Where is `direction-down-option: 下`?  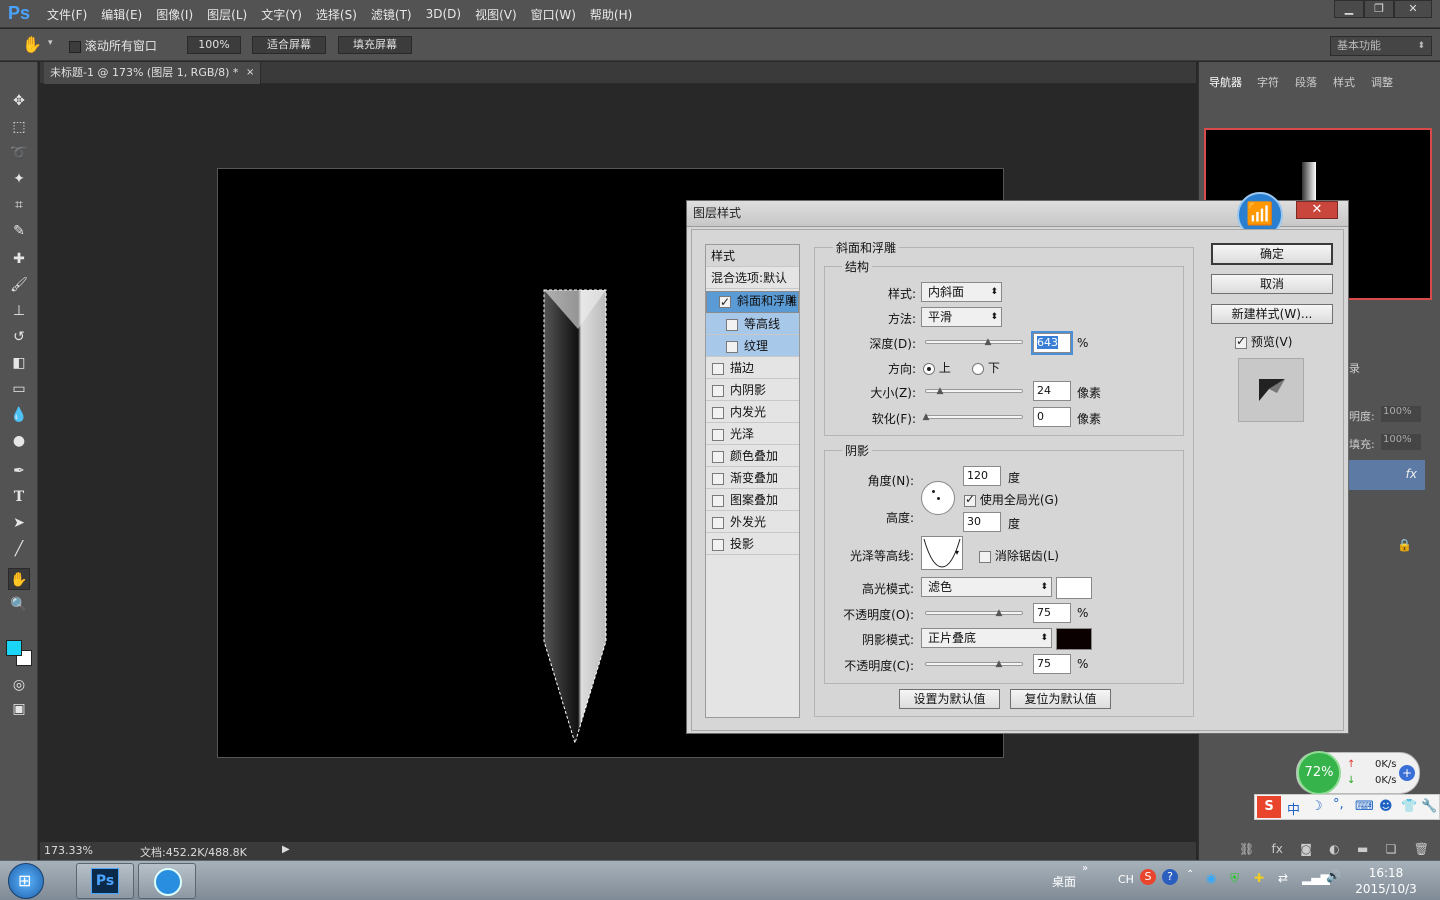 direction-down-option: 下 is located at coordinates (986, 367).